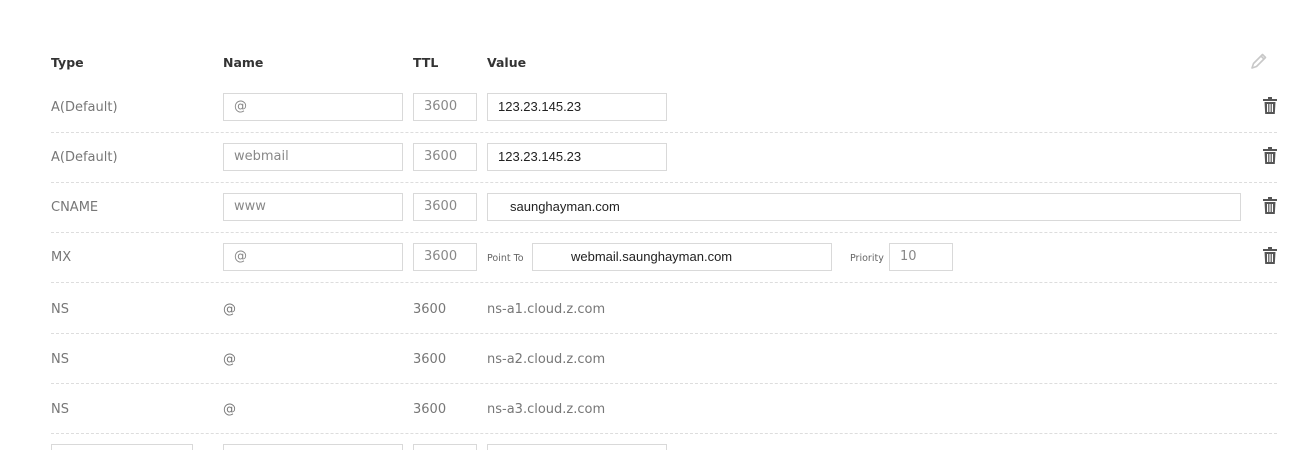 This screenshot has height=450, width=1313. I want to click on table-row: NS @ 3600 ns-a1.cloud.z.com, so click(664, 308).